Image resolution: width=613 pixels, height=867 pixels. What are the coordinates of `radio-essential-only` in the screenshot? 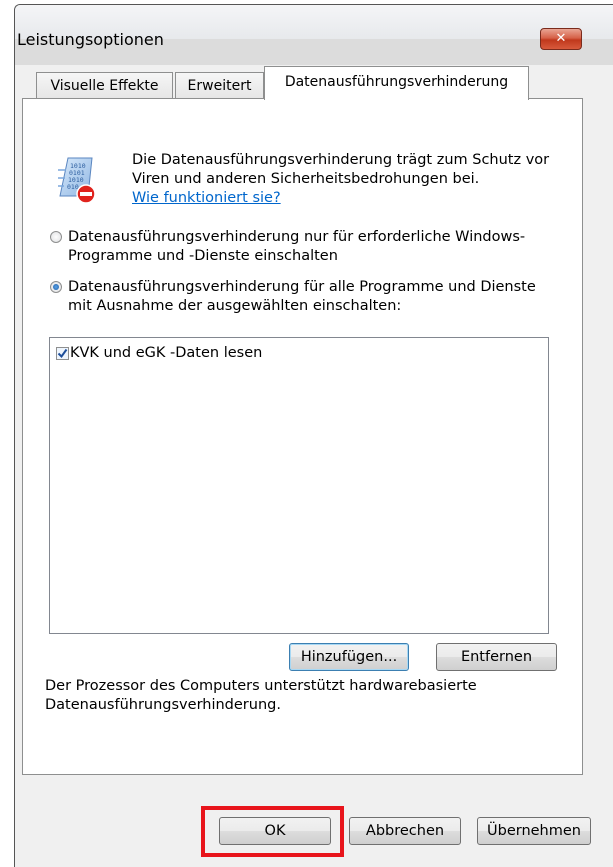 It's located at (56, 237).